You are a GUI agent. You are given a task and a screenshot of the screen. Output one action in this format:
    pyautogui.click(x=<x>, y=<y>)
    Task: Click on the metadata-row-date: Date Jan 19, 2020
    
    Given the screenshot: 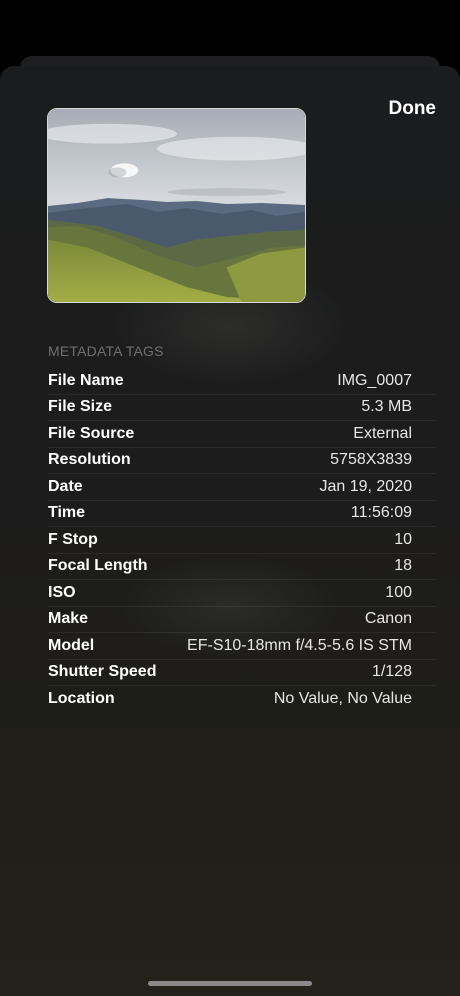 What is the action you would take?
    pyautogui.click(x=242, y=487)
    